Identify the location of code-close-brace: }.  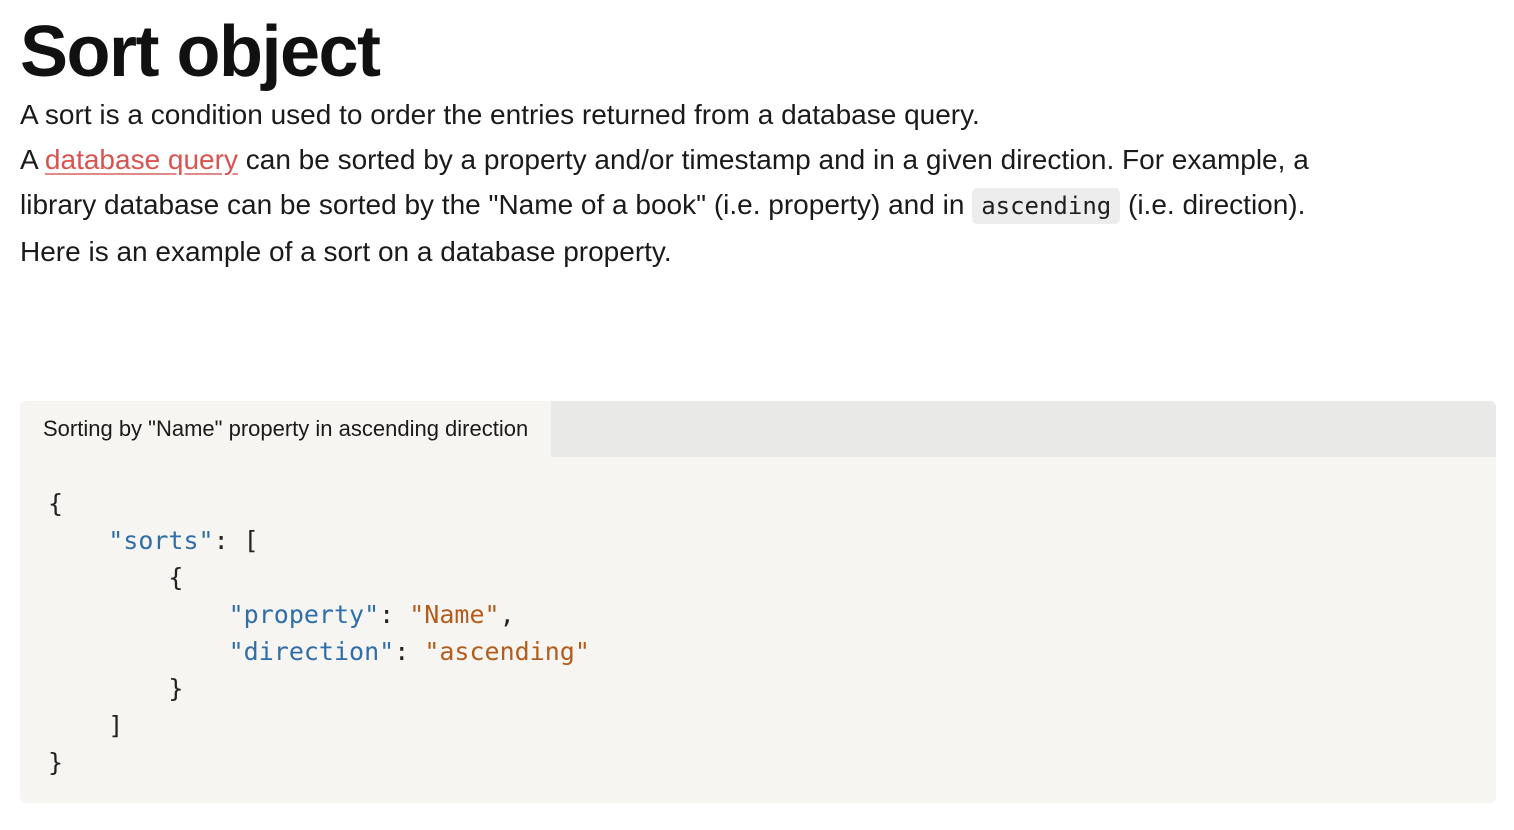
(56, 762).